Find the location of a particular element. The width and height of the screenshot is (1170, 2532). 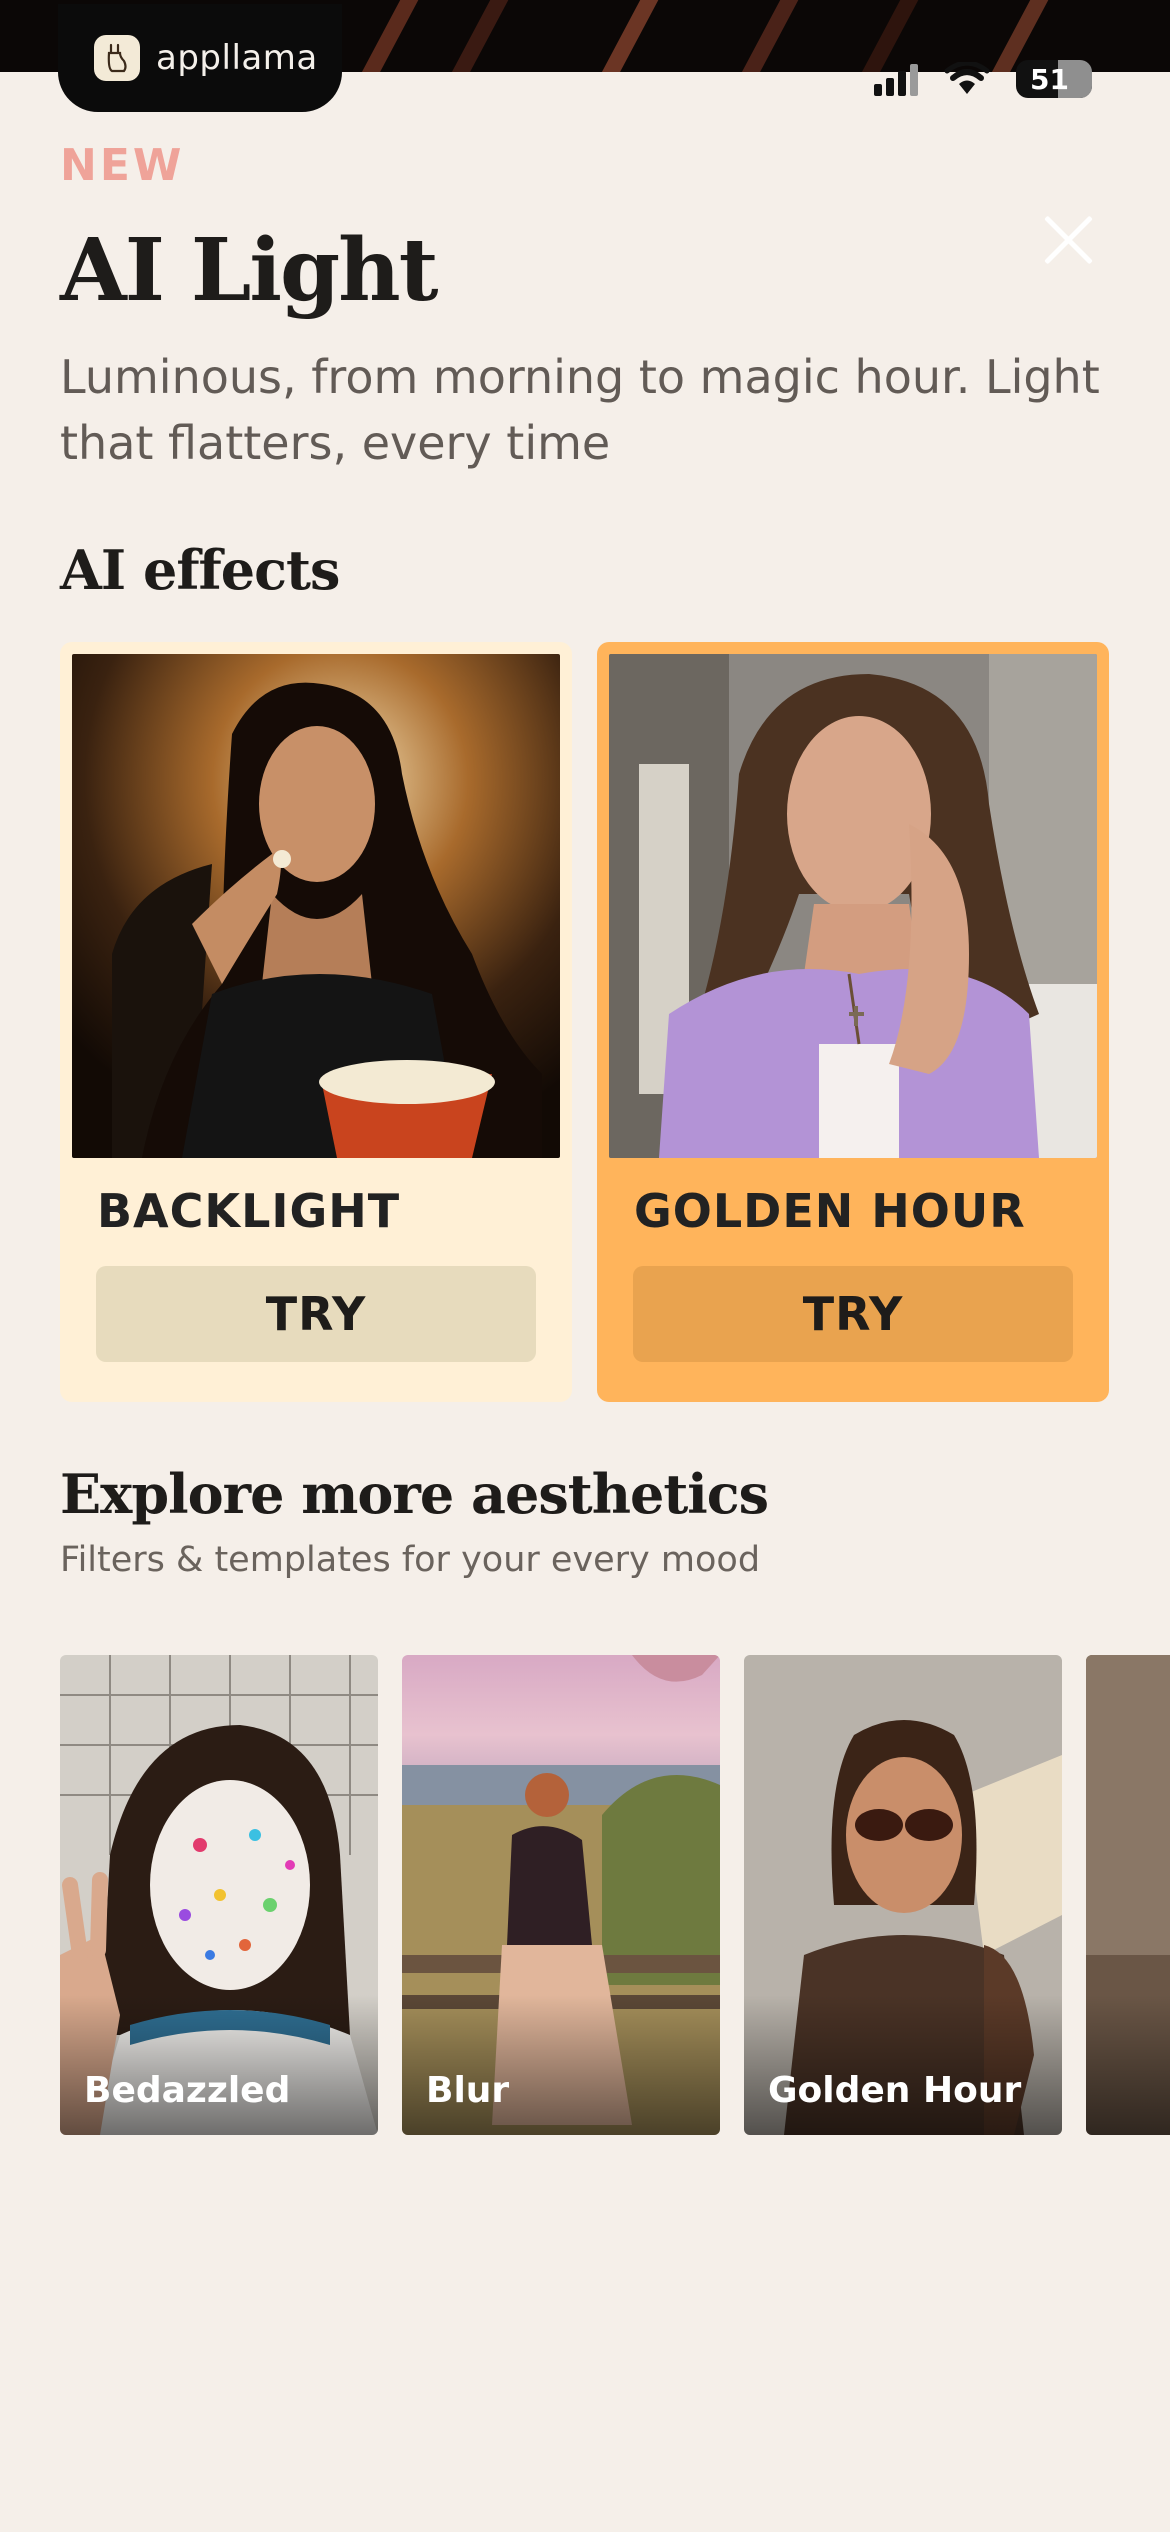

appllama-logo-icon is located at coordinates (117, 58).